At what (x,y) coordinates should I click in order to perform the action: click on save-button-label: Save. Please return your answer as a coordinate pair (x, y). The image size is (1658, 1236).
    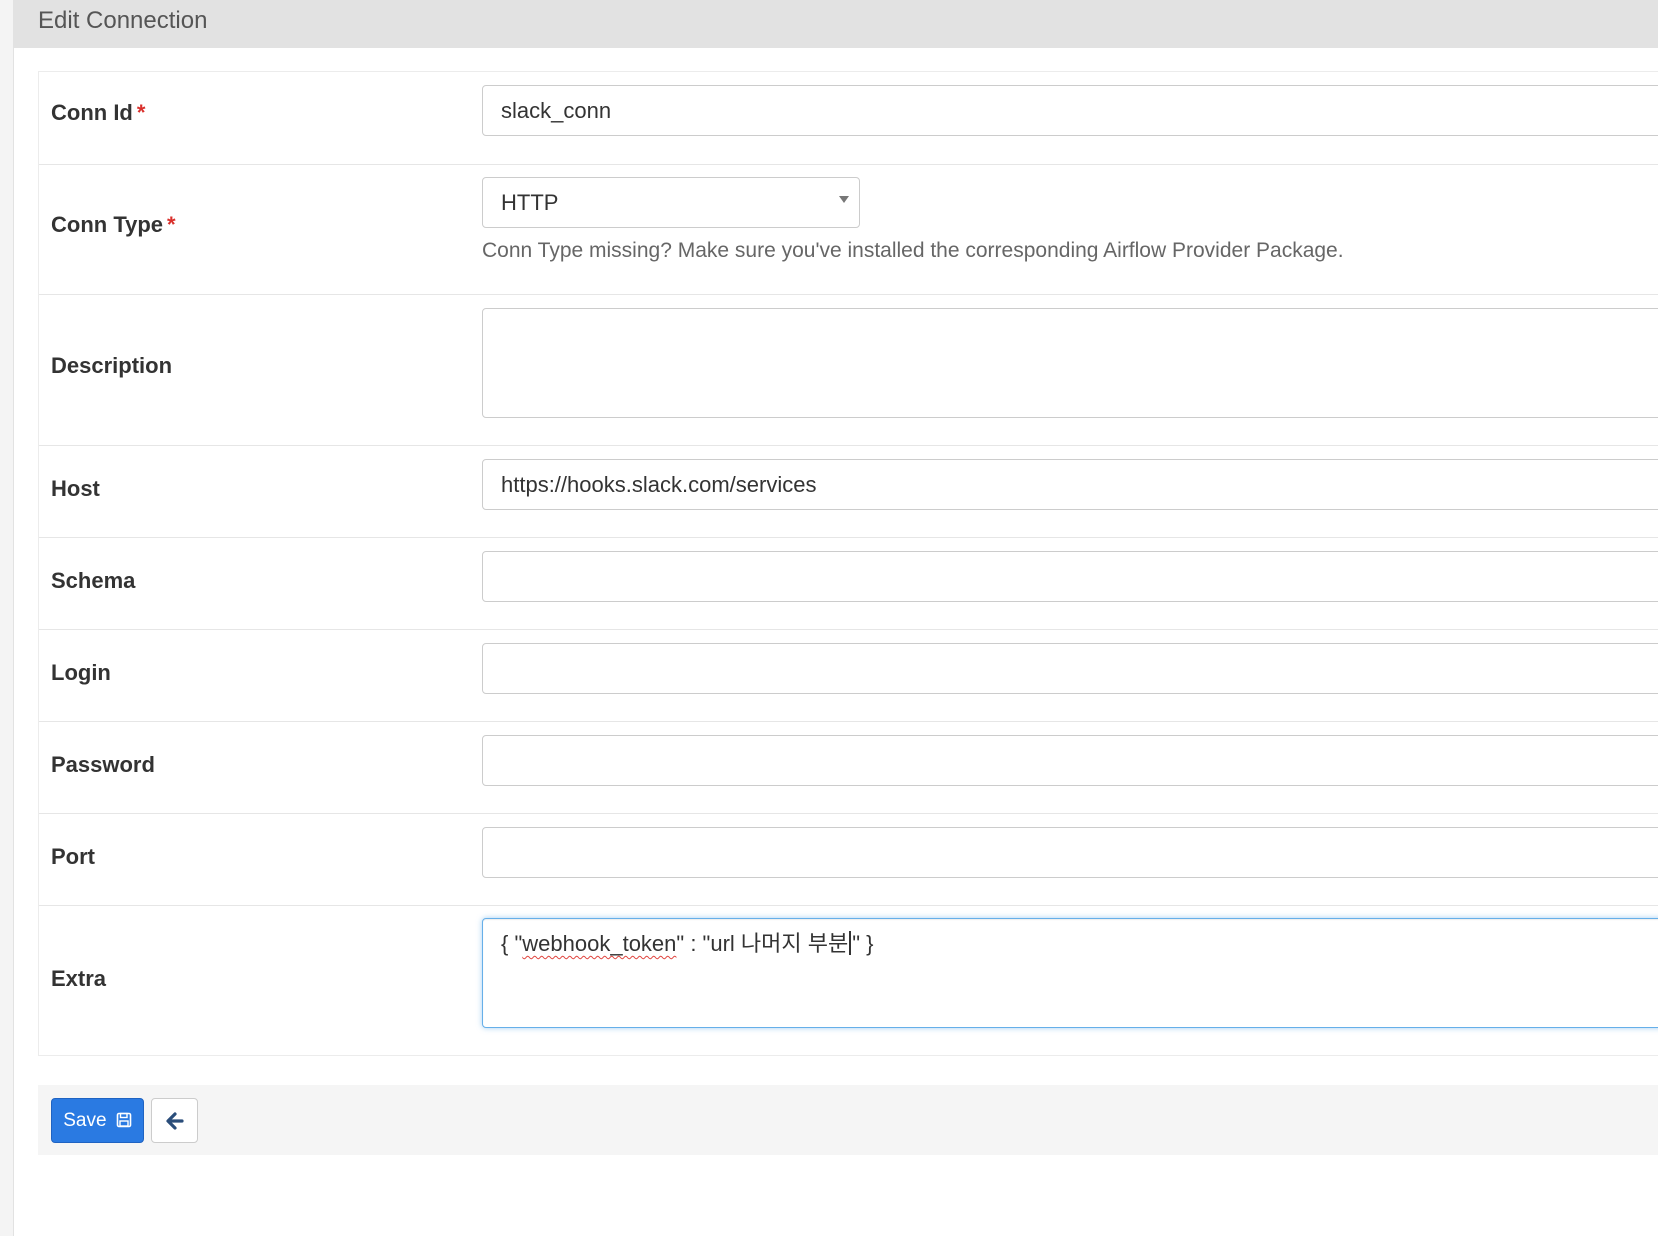
    Looking at the image, I should click on (85, 1120).